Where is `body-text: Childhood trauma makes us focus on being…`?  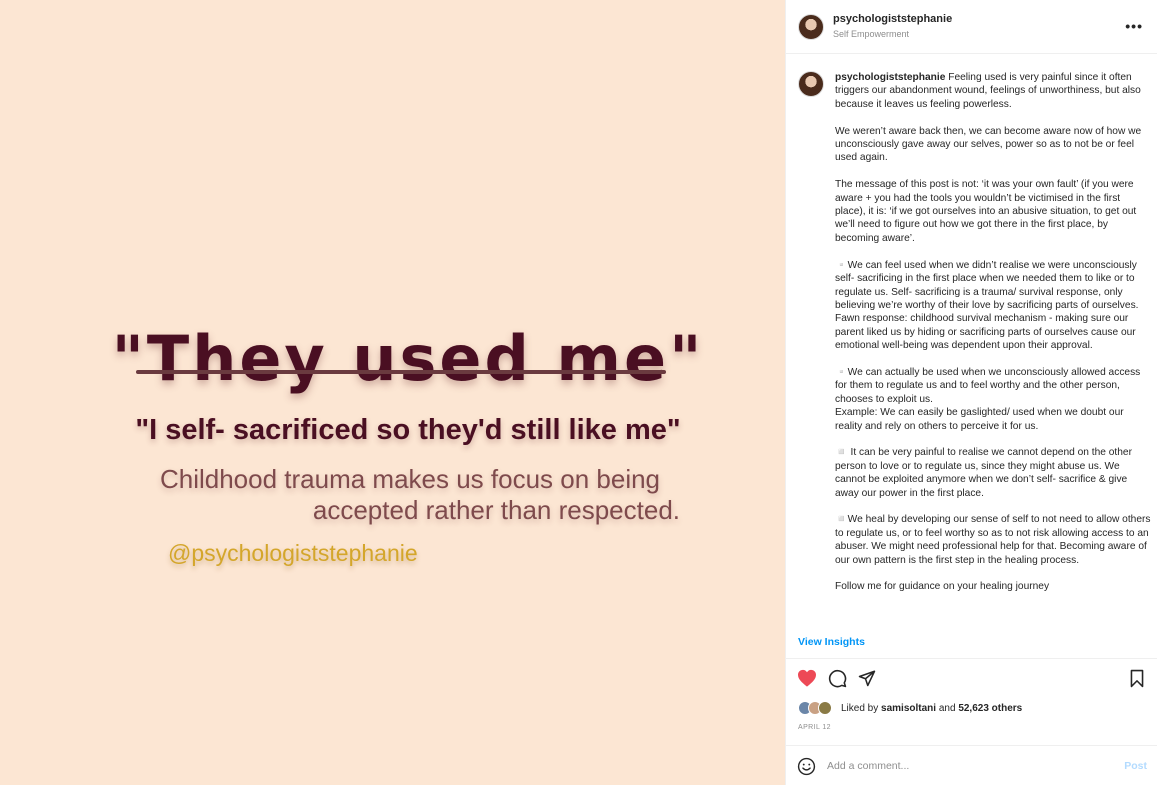 body-text: Childhood trauma makes us focus on being… is located at coordinates (415, 495).